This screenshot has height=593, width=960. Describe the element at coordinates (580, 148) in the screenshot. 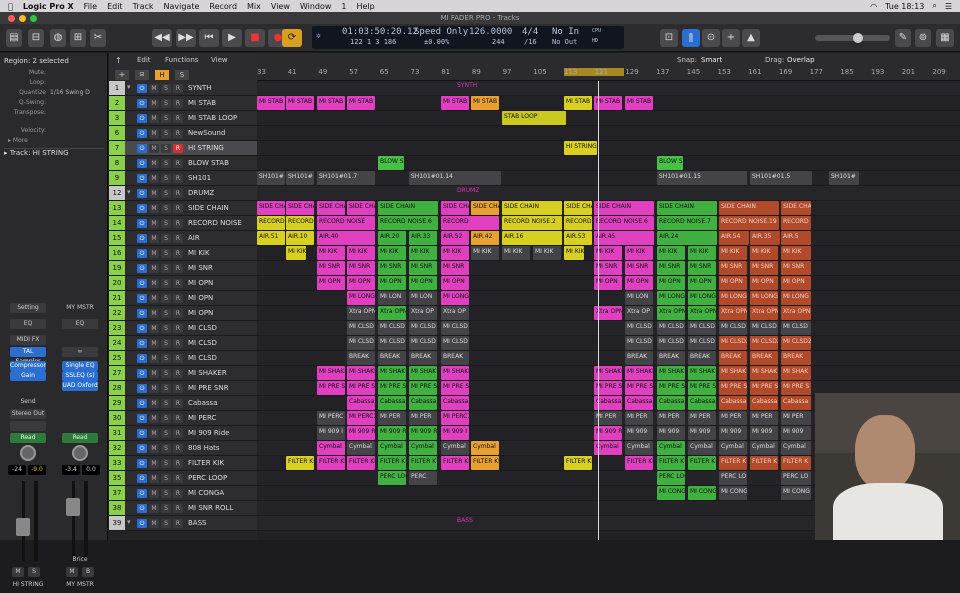

I see `region: HI STRING` at that location.